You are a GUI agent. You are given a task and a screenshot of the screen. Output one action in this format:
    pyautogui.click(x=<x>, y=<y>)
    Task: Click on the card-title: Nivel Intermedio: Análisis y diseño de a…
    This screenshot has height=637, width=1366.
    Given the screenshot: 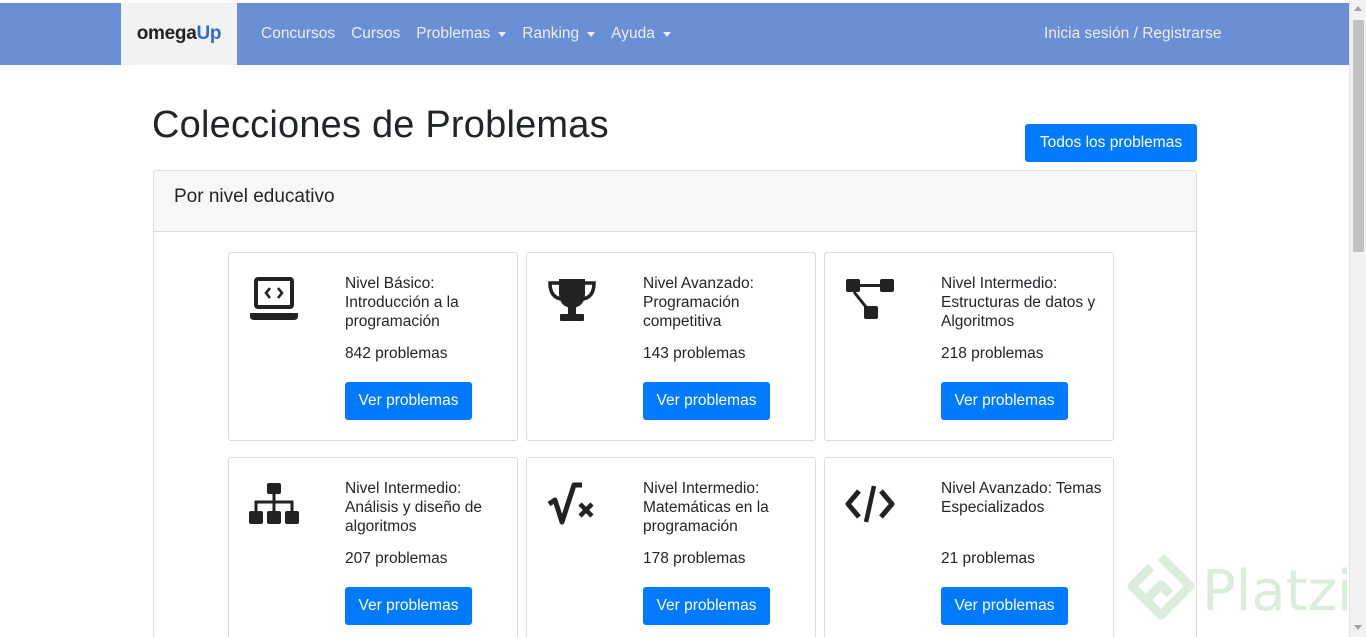 What is the action you would take?
    pyautogui.click(x=413, y=507)
    